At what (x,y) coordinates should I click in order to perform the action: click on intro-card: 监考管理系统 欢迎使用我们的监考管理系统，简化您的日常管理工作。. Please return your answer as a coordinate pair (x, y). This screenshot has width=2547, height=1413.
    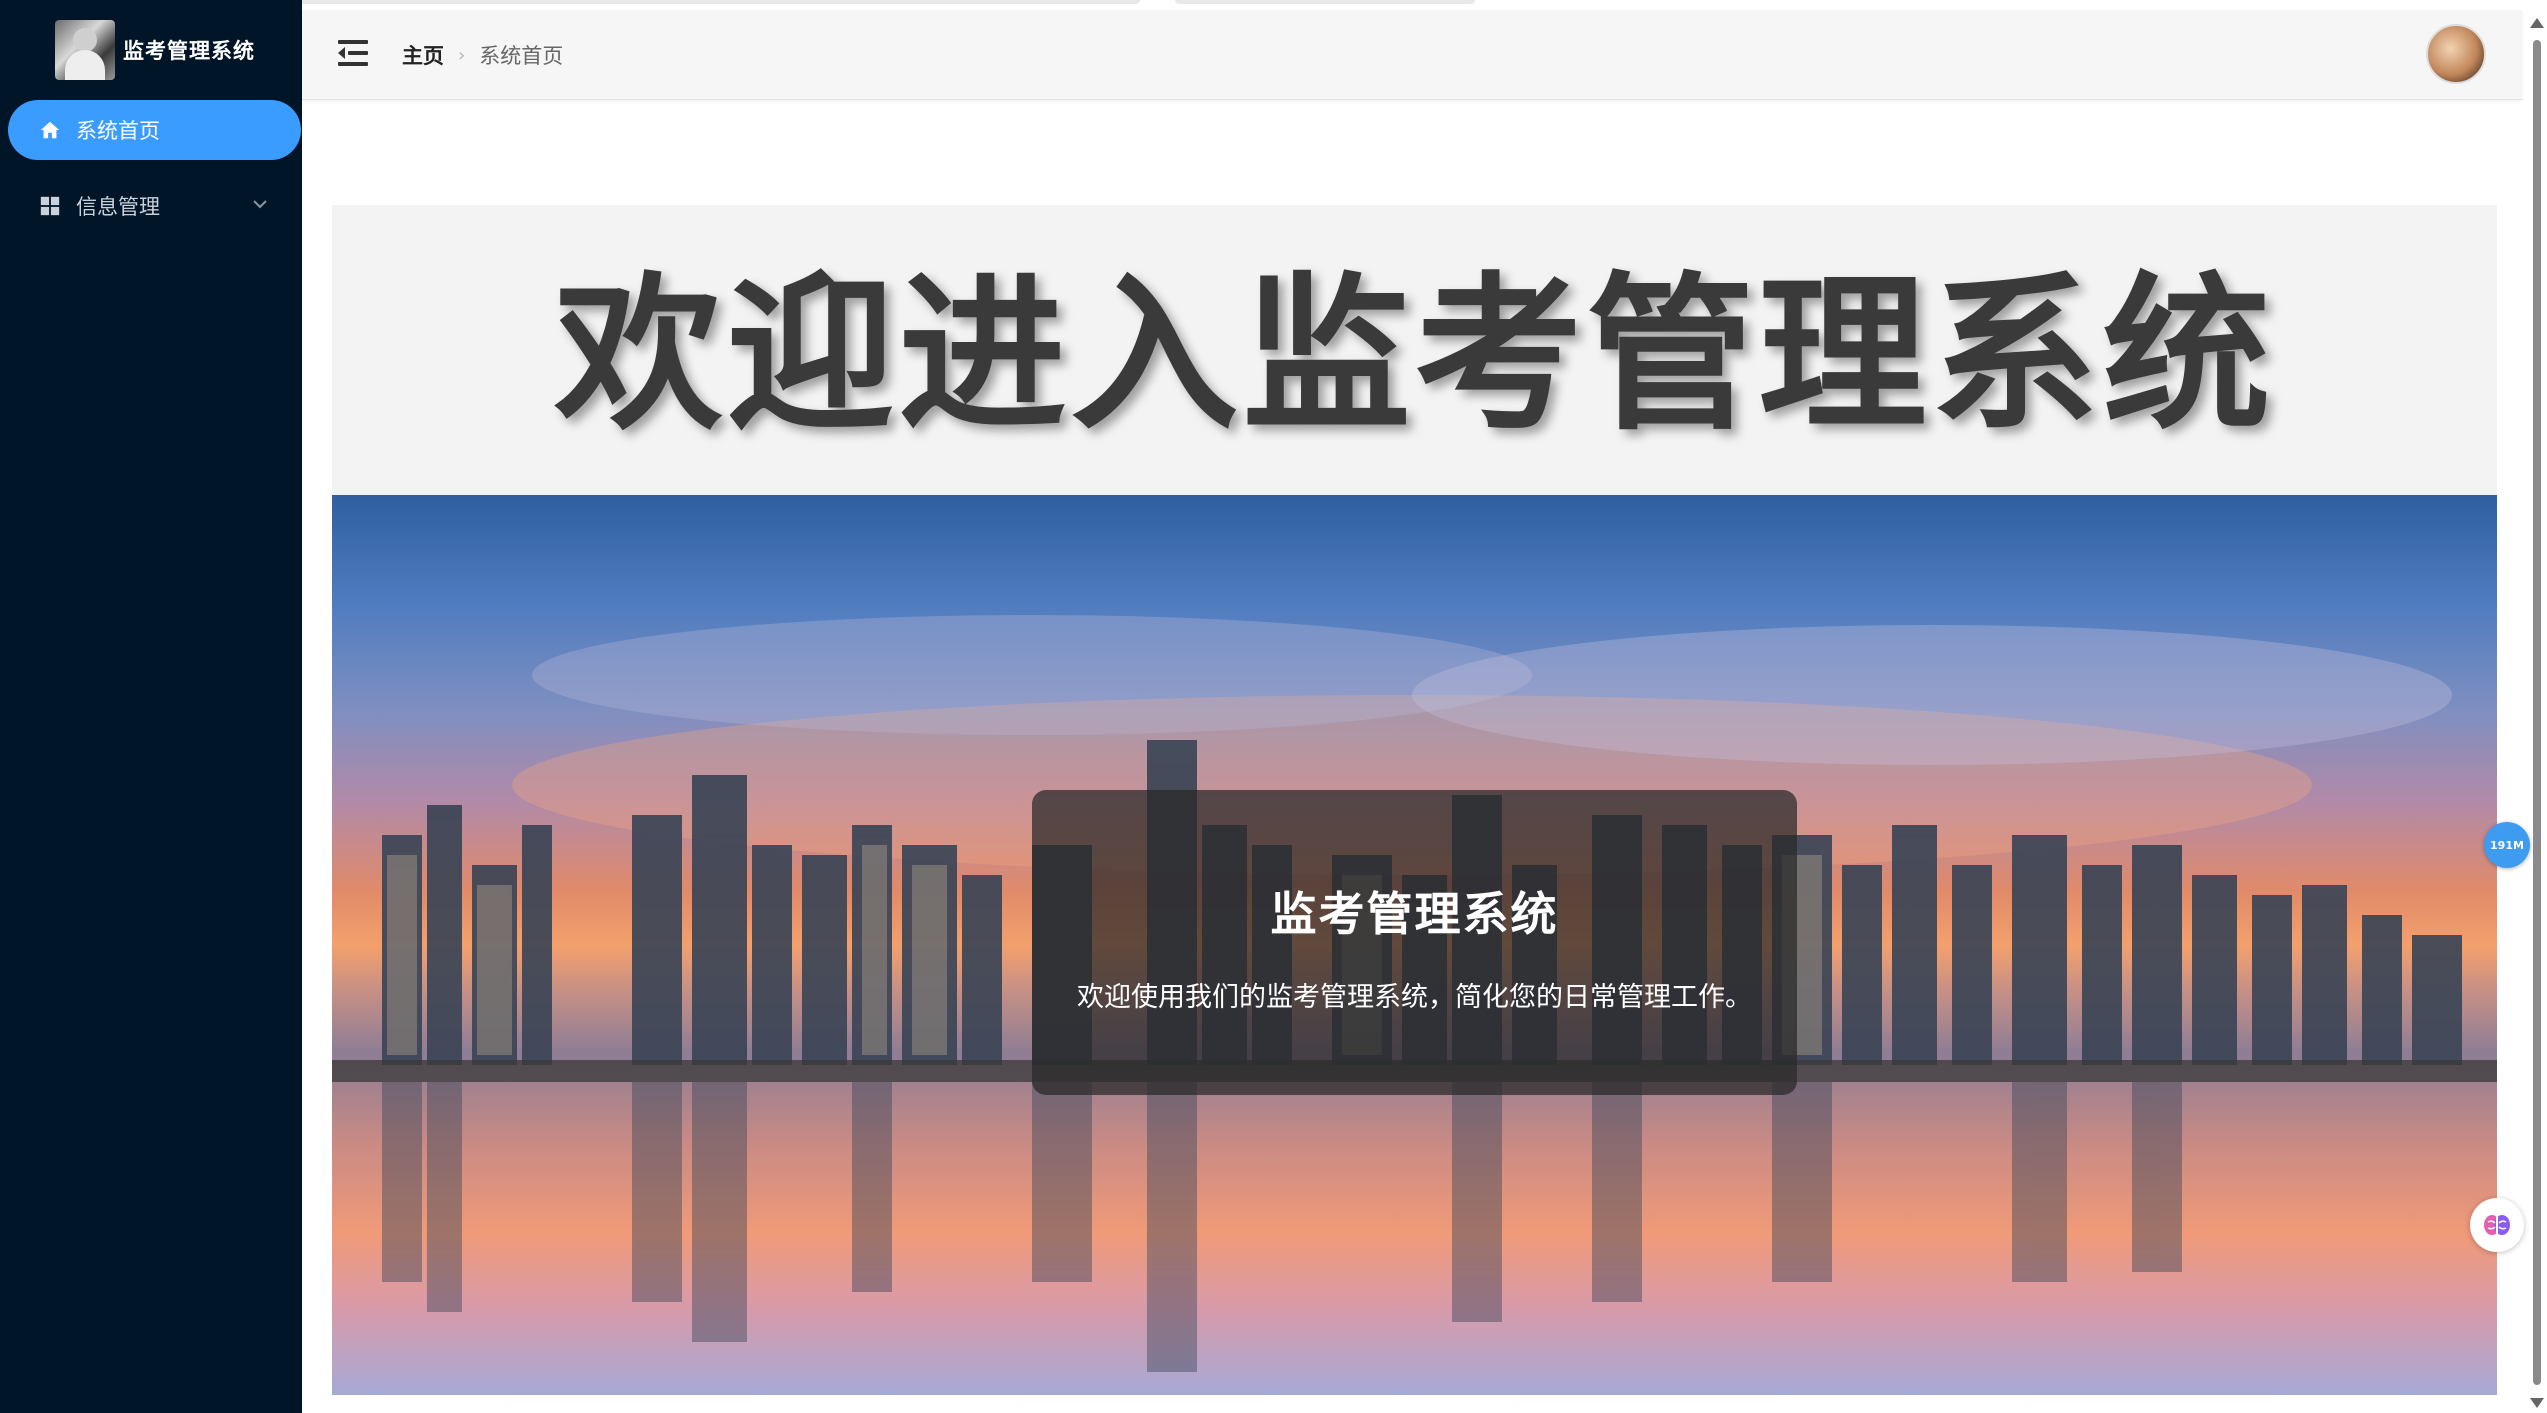
    Looking at the image, I should click on (1414, 942).